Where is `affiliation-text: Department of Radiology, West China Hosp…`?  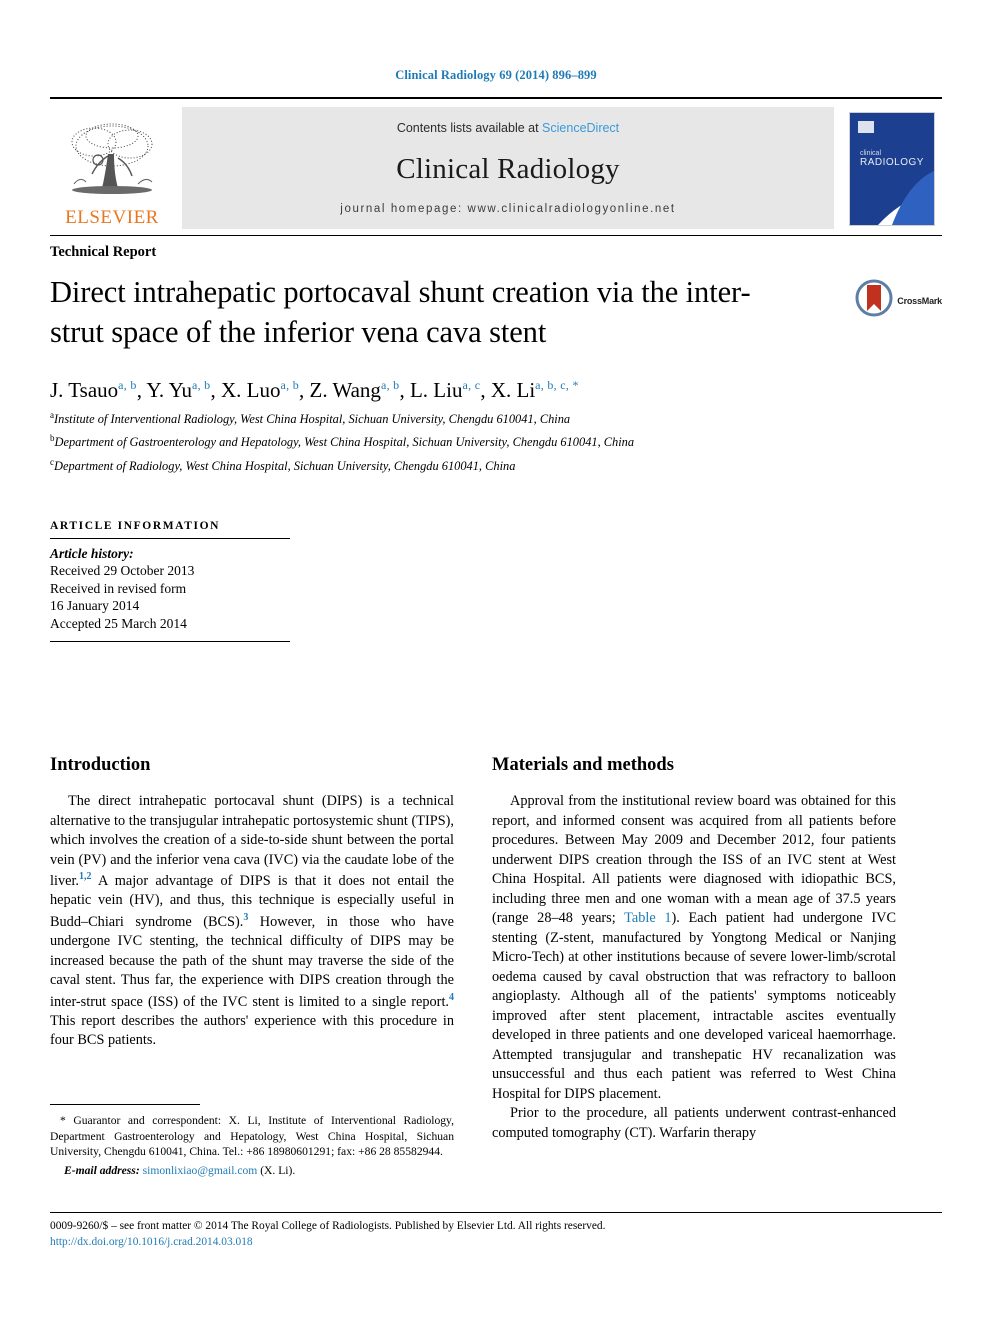 affiliation-text: Department of Radiology, West China Hosp… is located at coordinates (285, 466).